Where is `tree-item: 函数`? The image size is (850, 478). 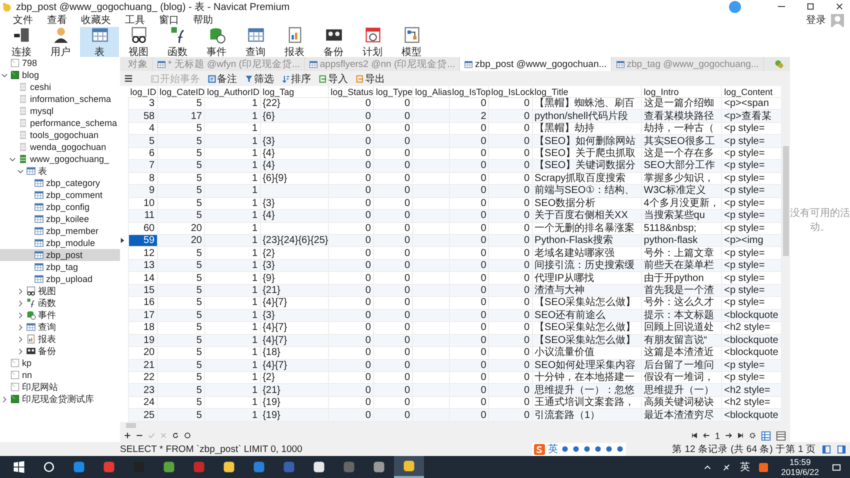
tree-item: 函数 is located at coordinates (60, 303).